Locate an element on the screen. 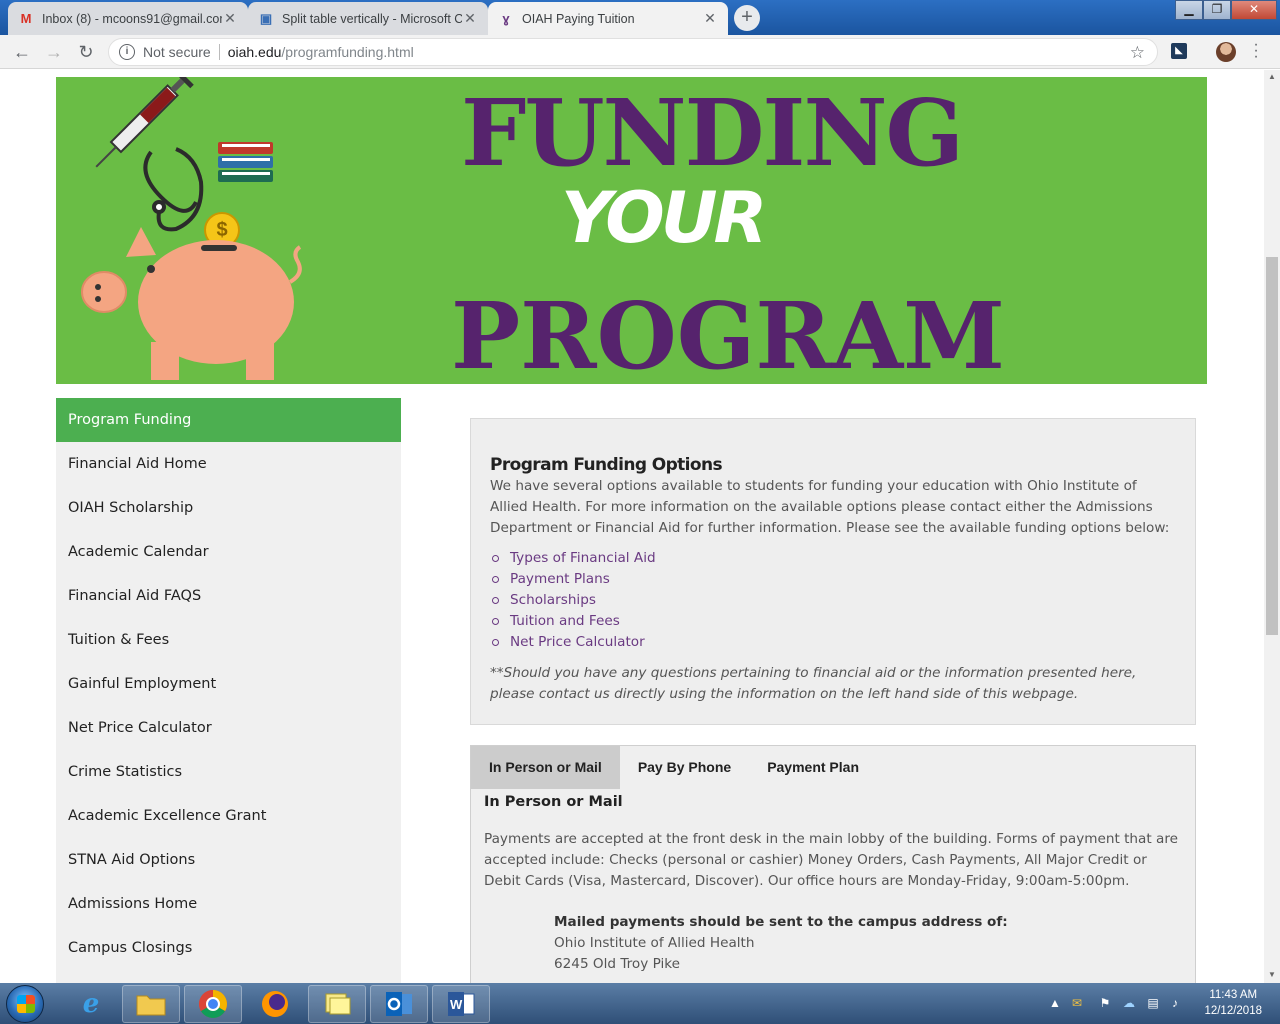  banner-title-line3: PROGRAM is located at coordinates (728, 333).